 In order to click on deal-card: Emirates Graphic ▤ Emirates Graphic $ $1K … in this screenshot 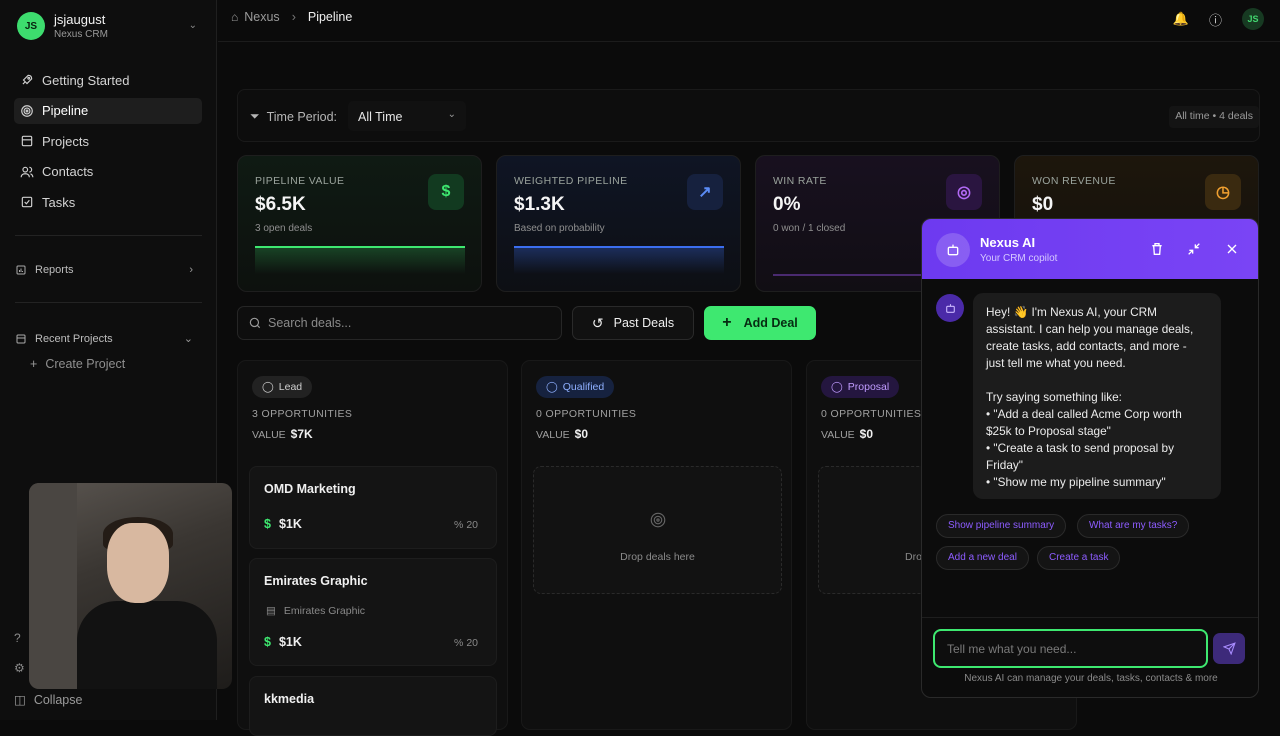, I will do `click(373, 612)`.